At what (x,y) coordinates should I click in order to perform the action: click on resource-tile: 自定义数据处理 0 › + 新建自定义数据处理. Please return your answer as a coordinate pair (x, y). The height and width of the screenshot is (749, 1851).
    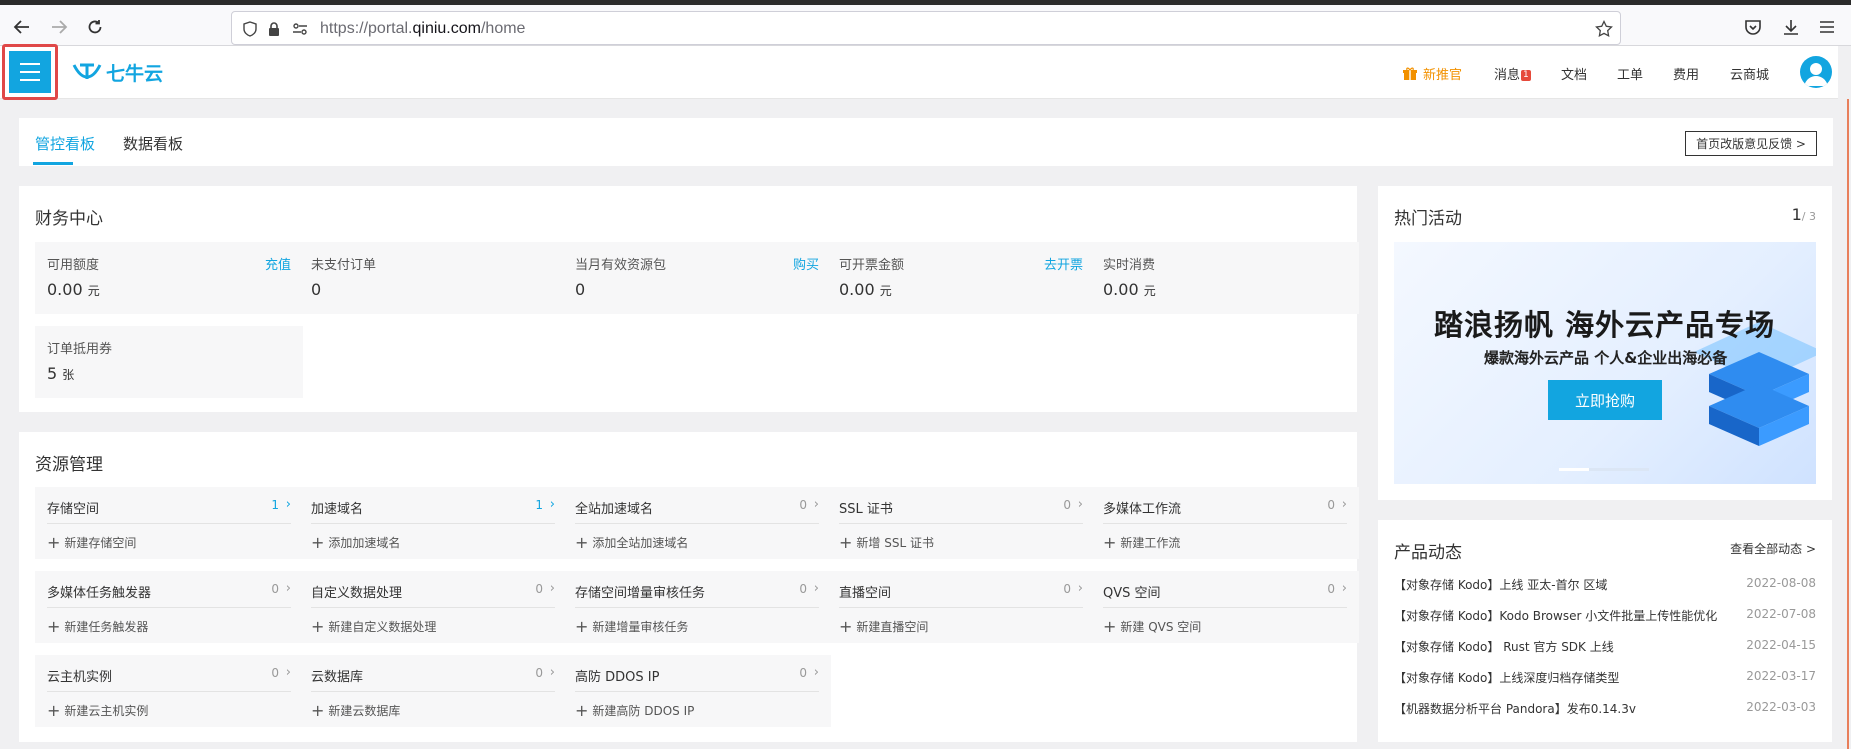
    Looking at the image, I should click on (433, 607).